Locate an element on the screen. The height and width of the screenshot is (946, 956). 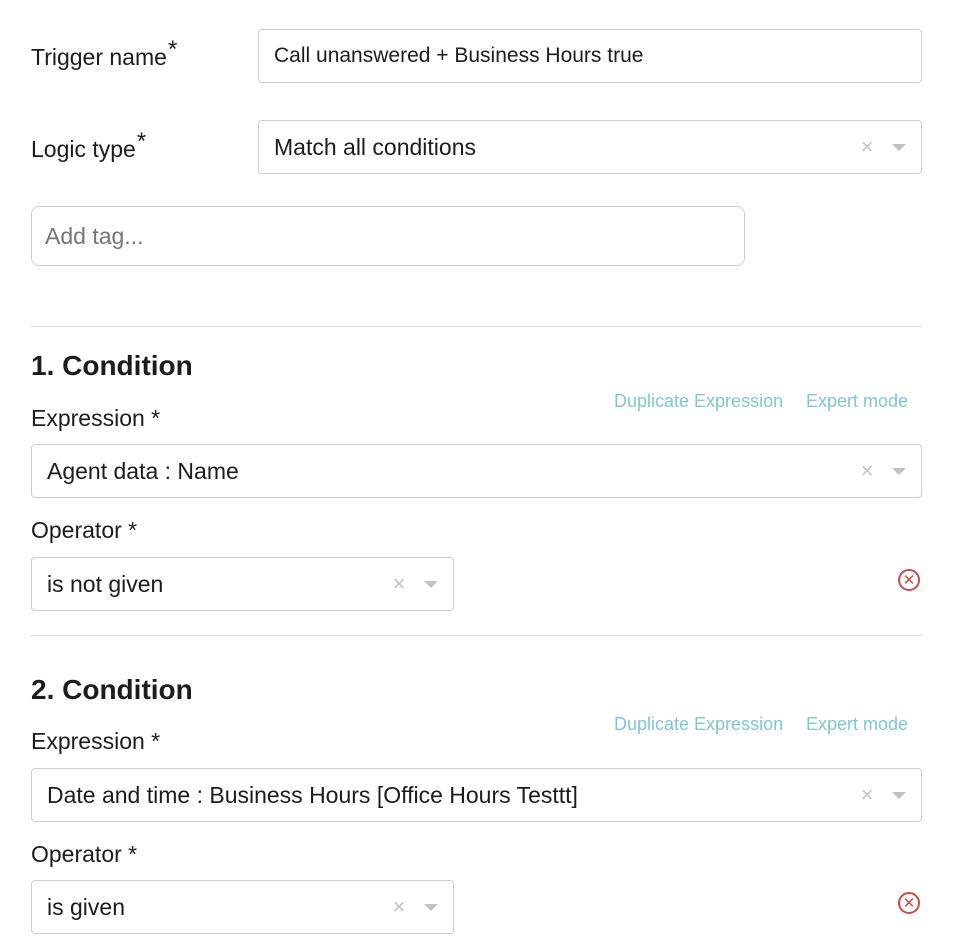
logic-type-select: Match all conditions × is located at coordinates (590, 147).